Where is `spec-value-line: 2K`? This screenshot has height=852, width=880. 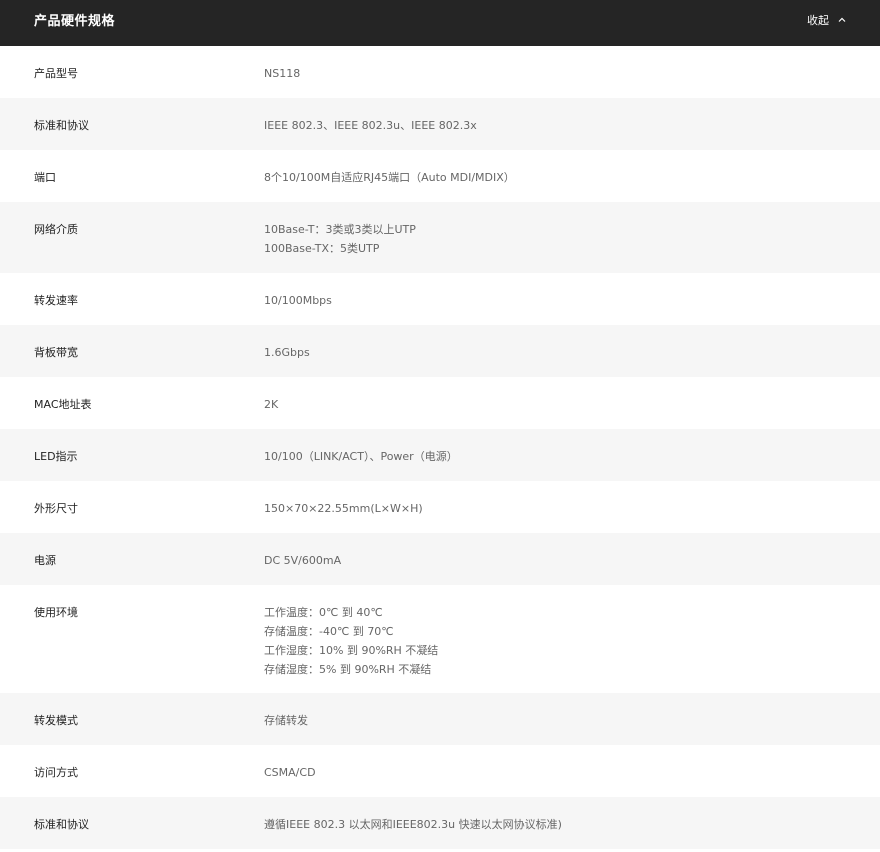 spec-value-line: 2K is located at coordinates (271, 404).